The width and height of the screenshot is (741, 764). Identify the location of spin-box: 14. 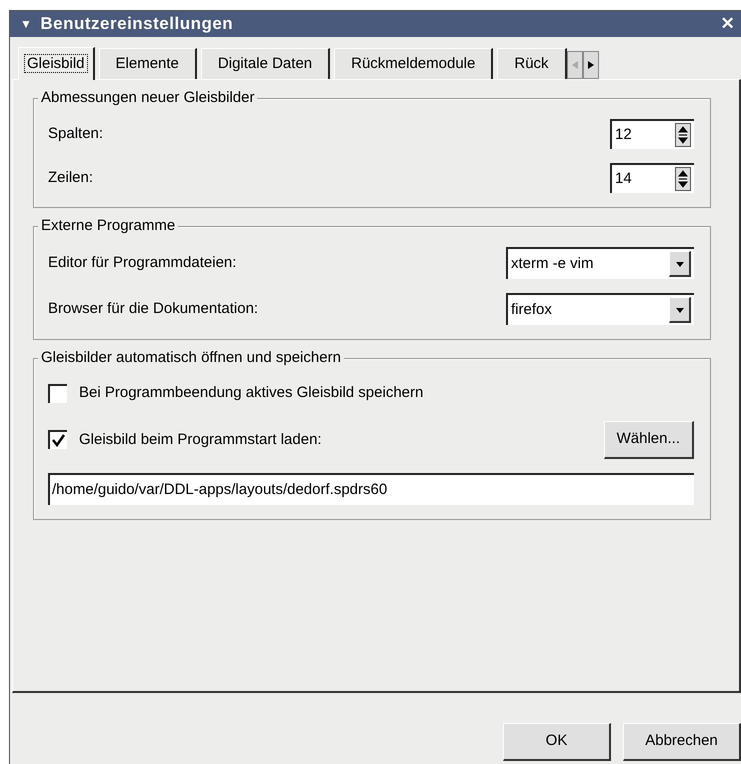
(652, 178).